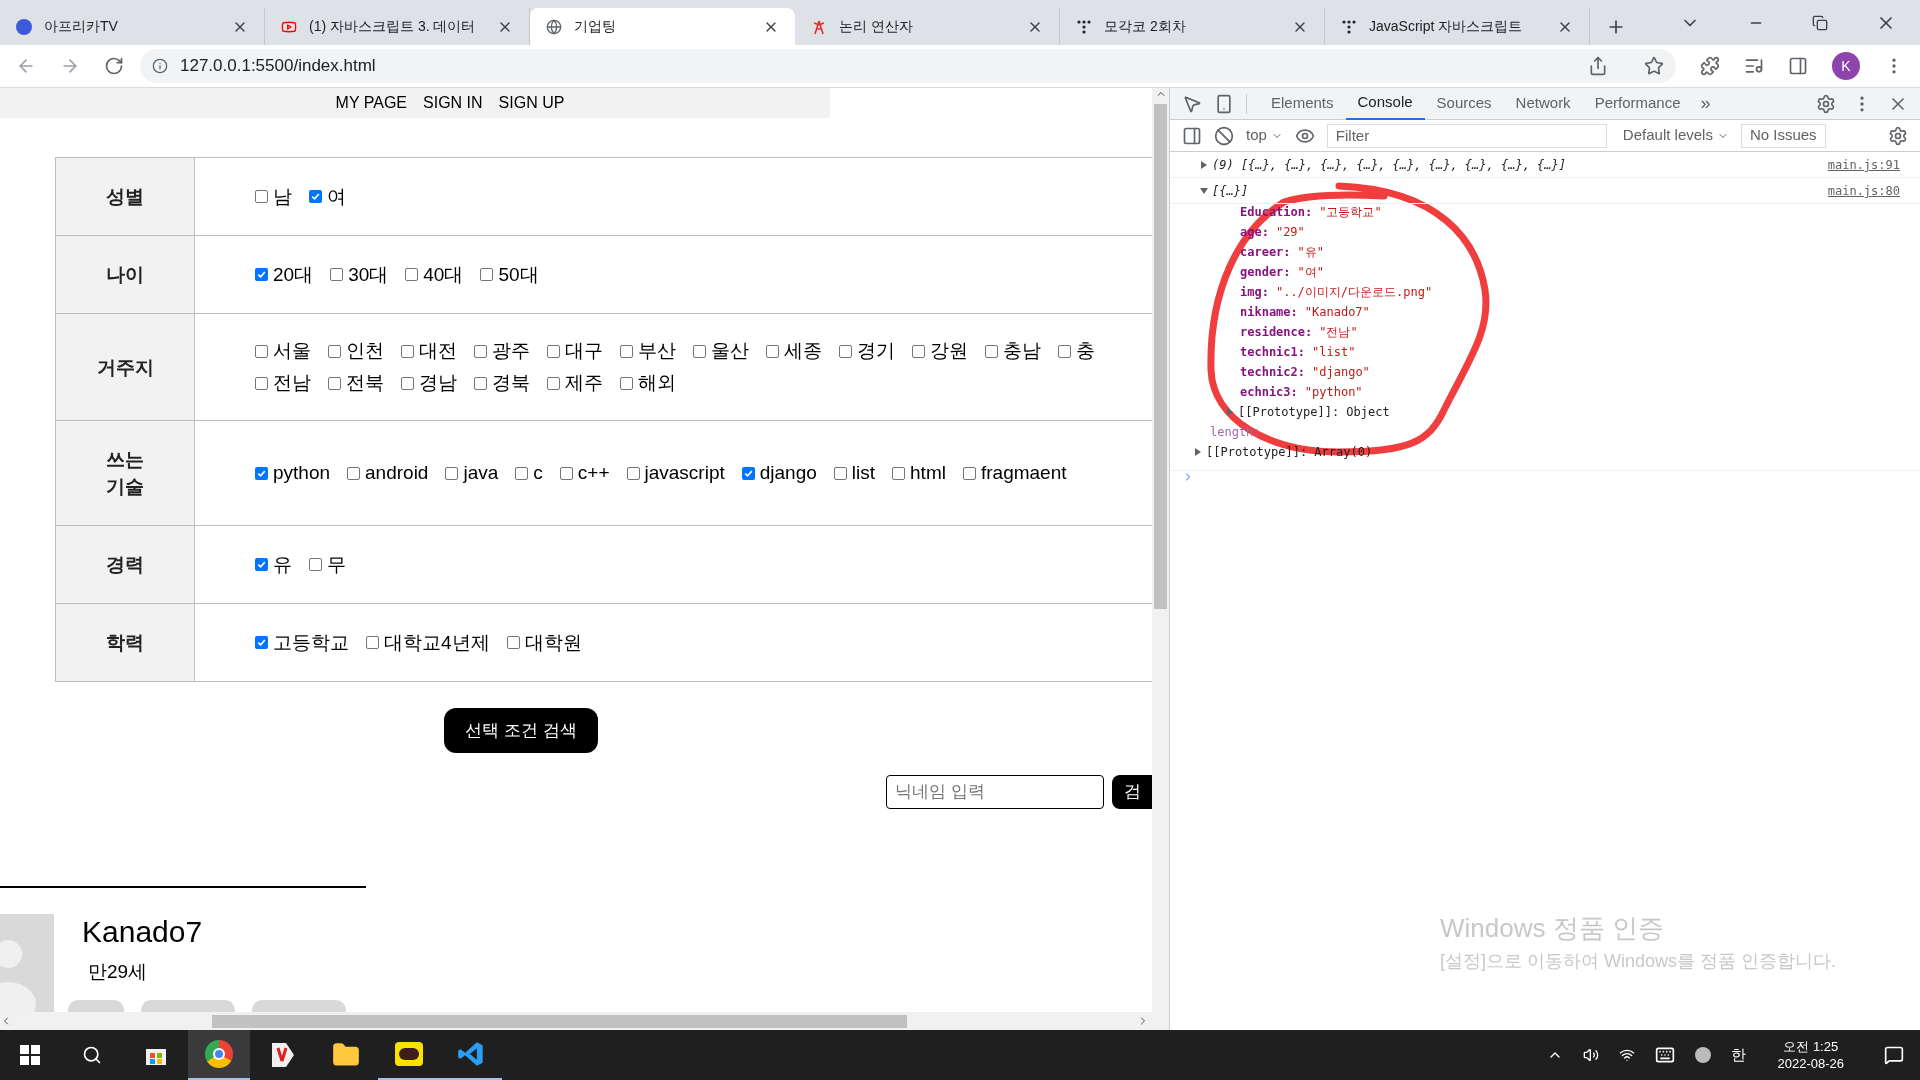 The width and height of the screenshot is (1920, 1080). Describe the element at coordinates (1314, 412) in the screenshot. I see `prototype-line: [[Prototype]]: Object` at that location.